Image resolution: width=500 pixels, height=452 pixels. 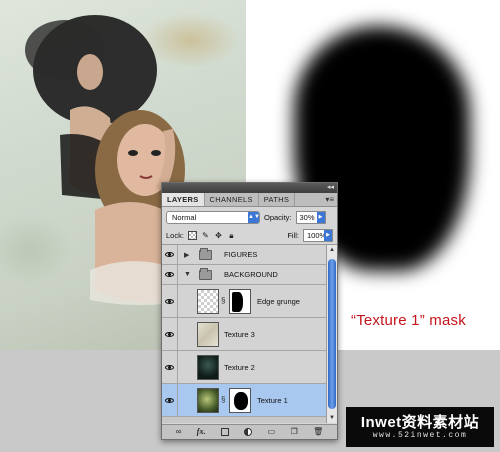 I want to click on scroll-down-icon: ▼, so click(x=332, y=418).